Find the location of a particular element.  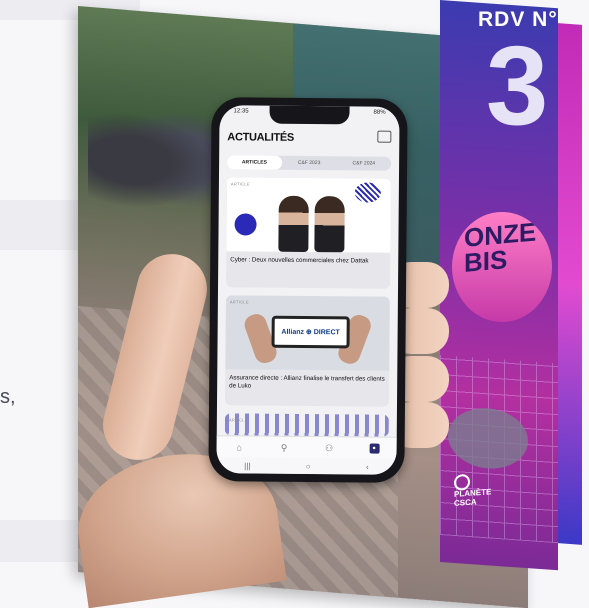

back-button: ‹ is located at coordinates (367, 466).